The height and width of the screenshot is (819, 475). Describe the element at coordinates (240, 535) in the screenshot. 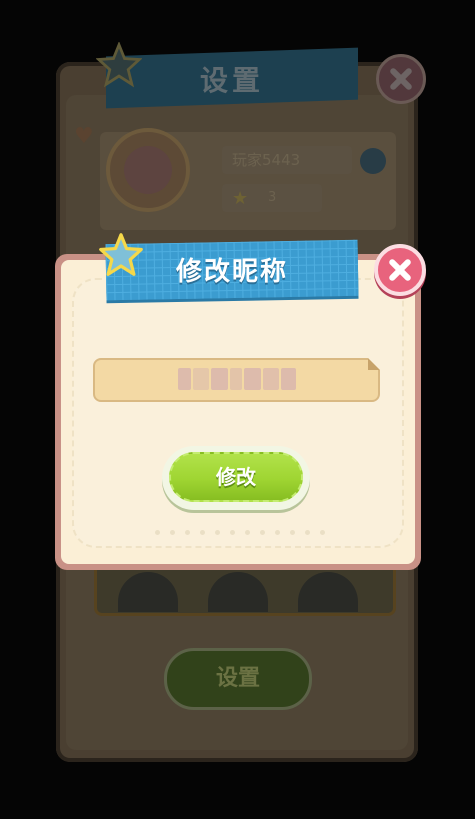

I see `decorative-dots` at that location.